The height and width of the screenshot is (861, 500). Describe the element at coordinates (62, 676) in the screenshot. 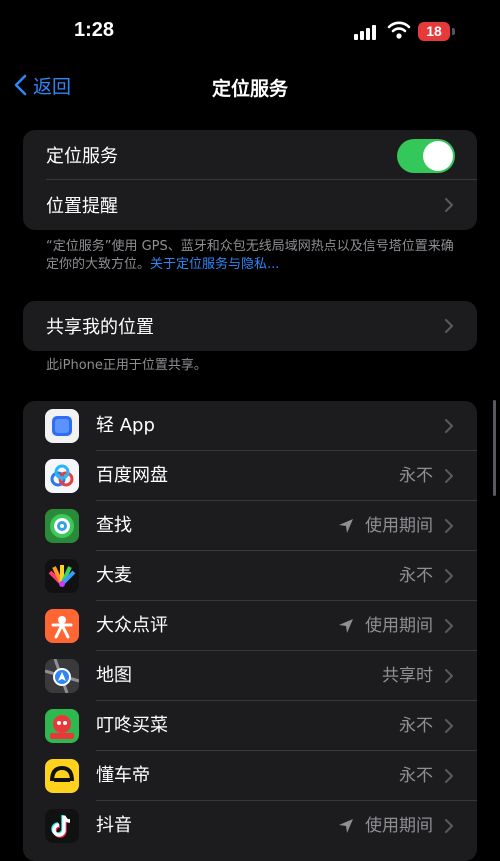

I see `maps-icon` at that location.